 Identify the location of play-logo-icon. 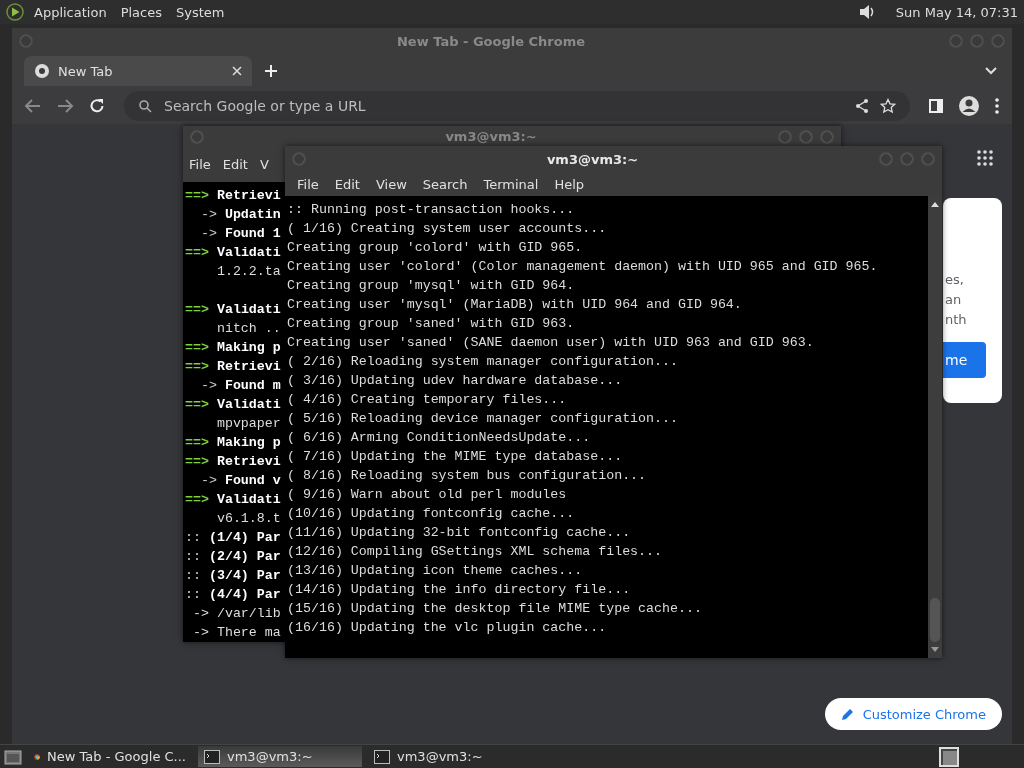
(15, 12).